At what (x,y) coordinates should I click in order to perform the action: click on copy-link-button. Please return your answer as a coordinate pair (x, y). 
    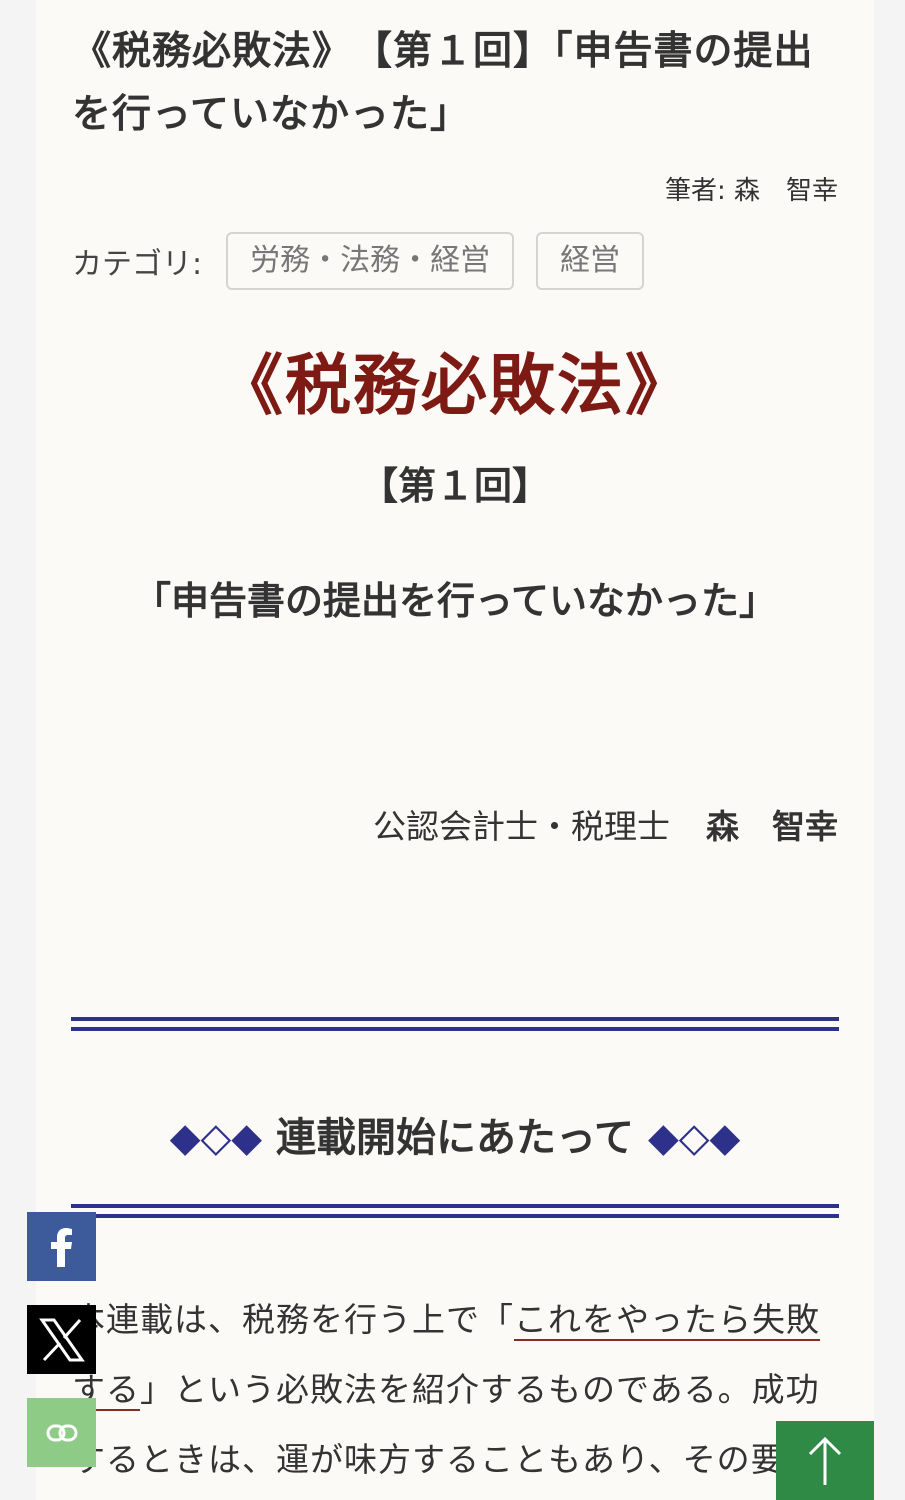
    Looking at the image, I should click on (61, 1432).